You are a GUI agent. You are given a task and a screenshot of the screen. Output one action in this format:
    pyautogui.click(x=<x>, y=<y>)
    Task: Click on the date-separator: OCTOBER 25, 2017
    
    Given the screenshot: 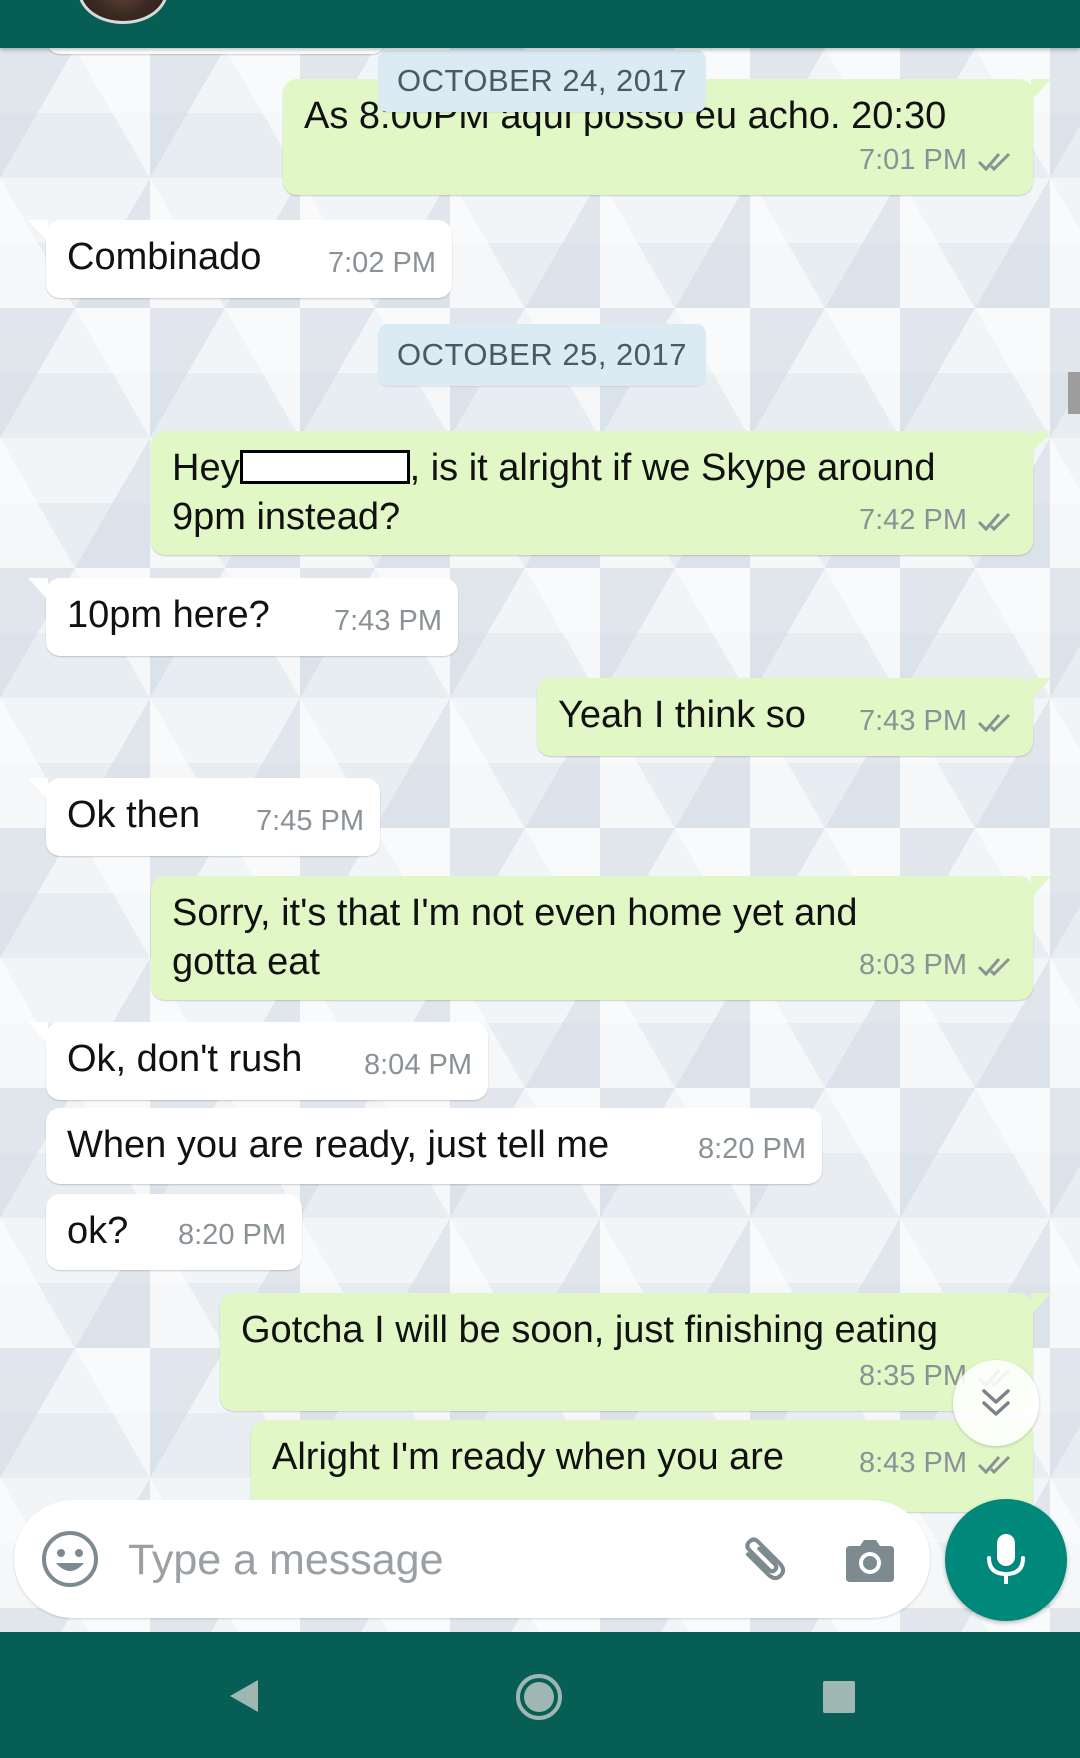 What is the action you would take?
    pyautogui.click(x=542, y=355)
    